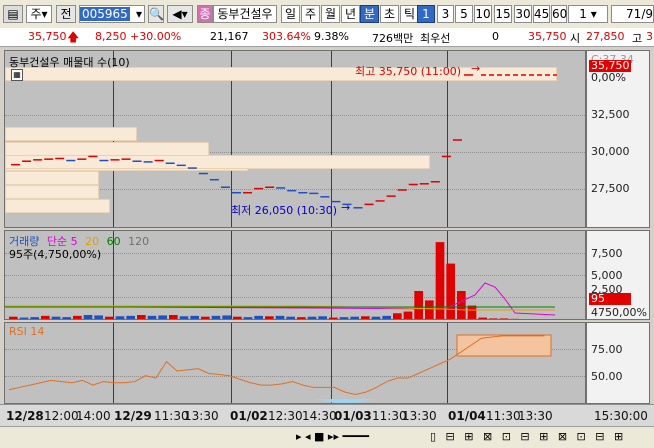  I want to click on stock-code-value: 005965, so click(105, 14).